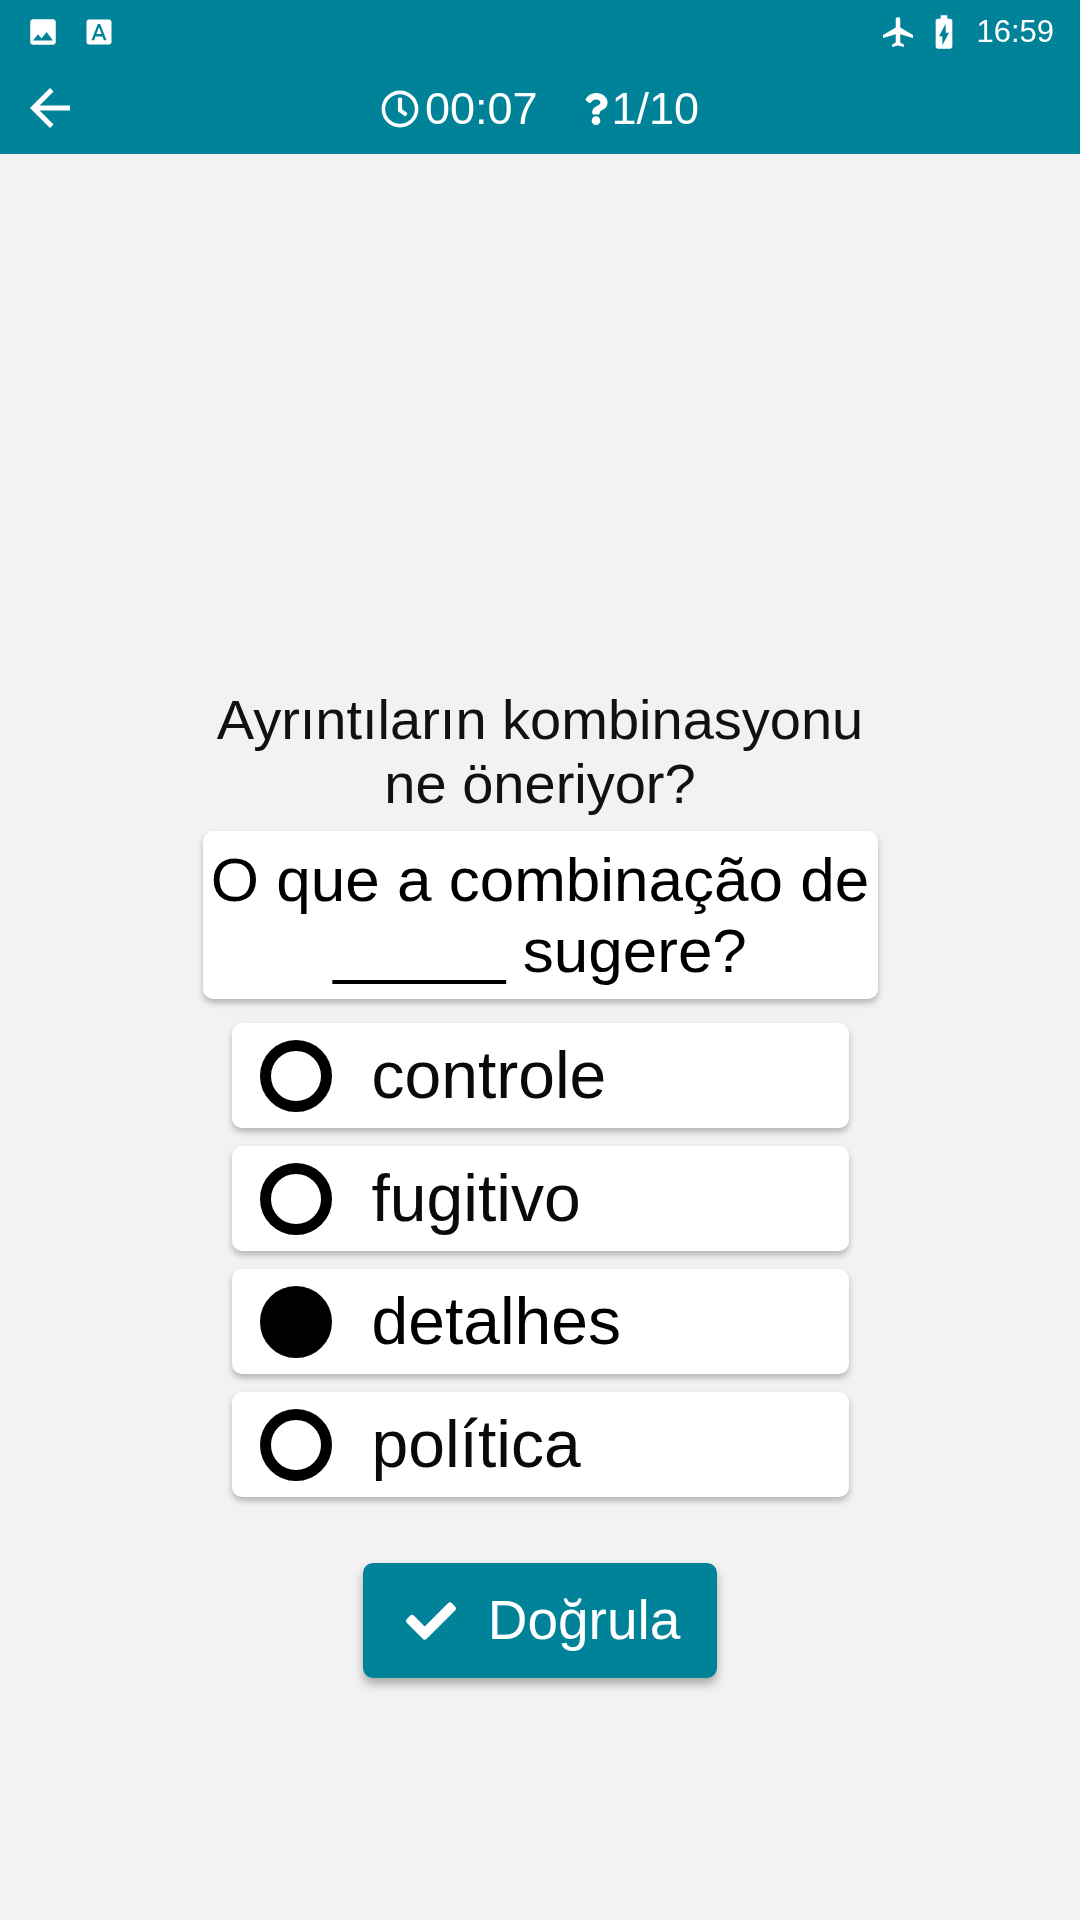  What do you see at coordinates (655, 108) in the screenshot?
I see `progress-text: 1/10` at bounding box center [655, 108].